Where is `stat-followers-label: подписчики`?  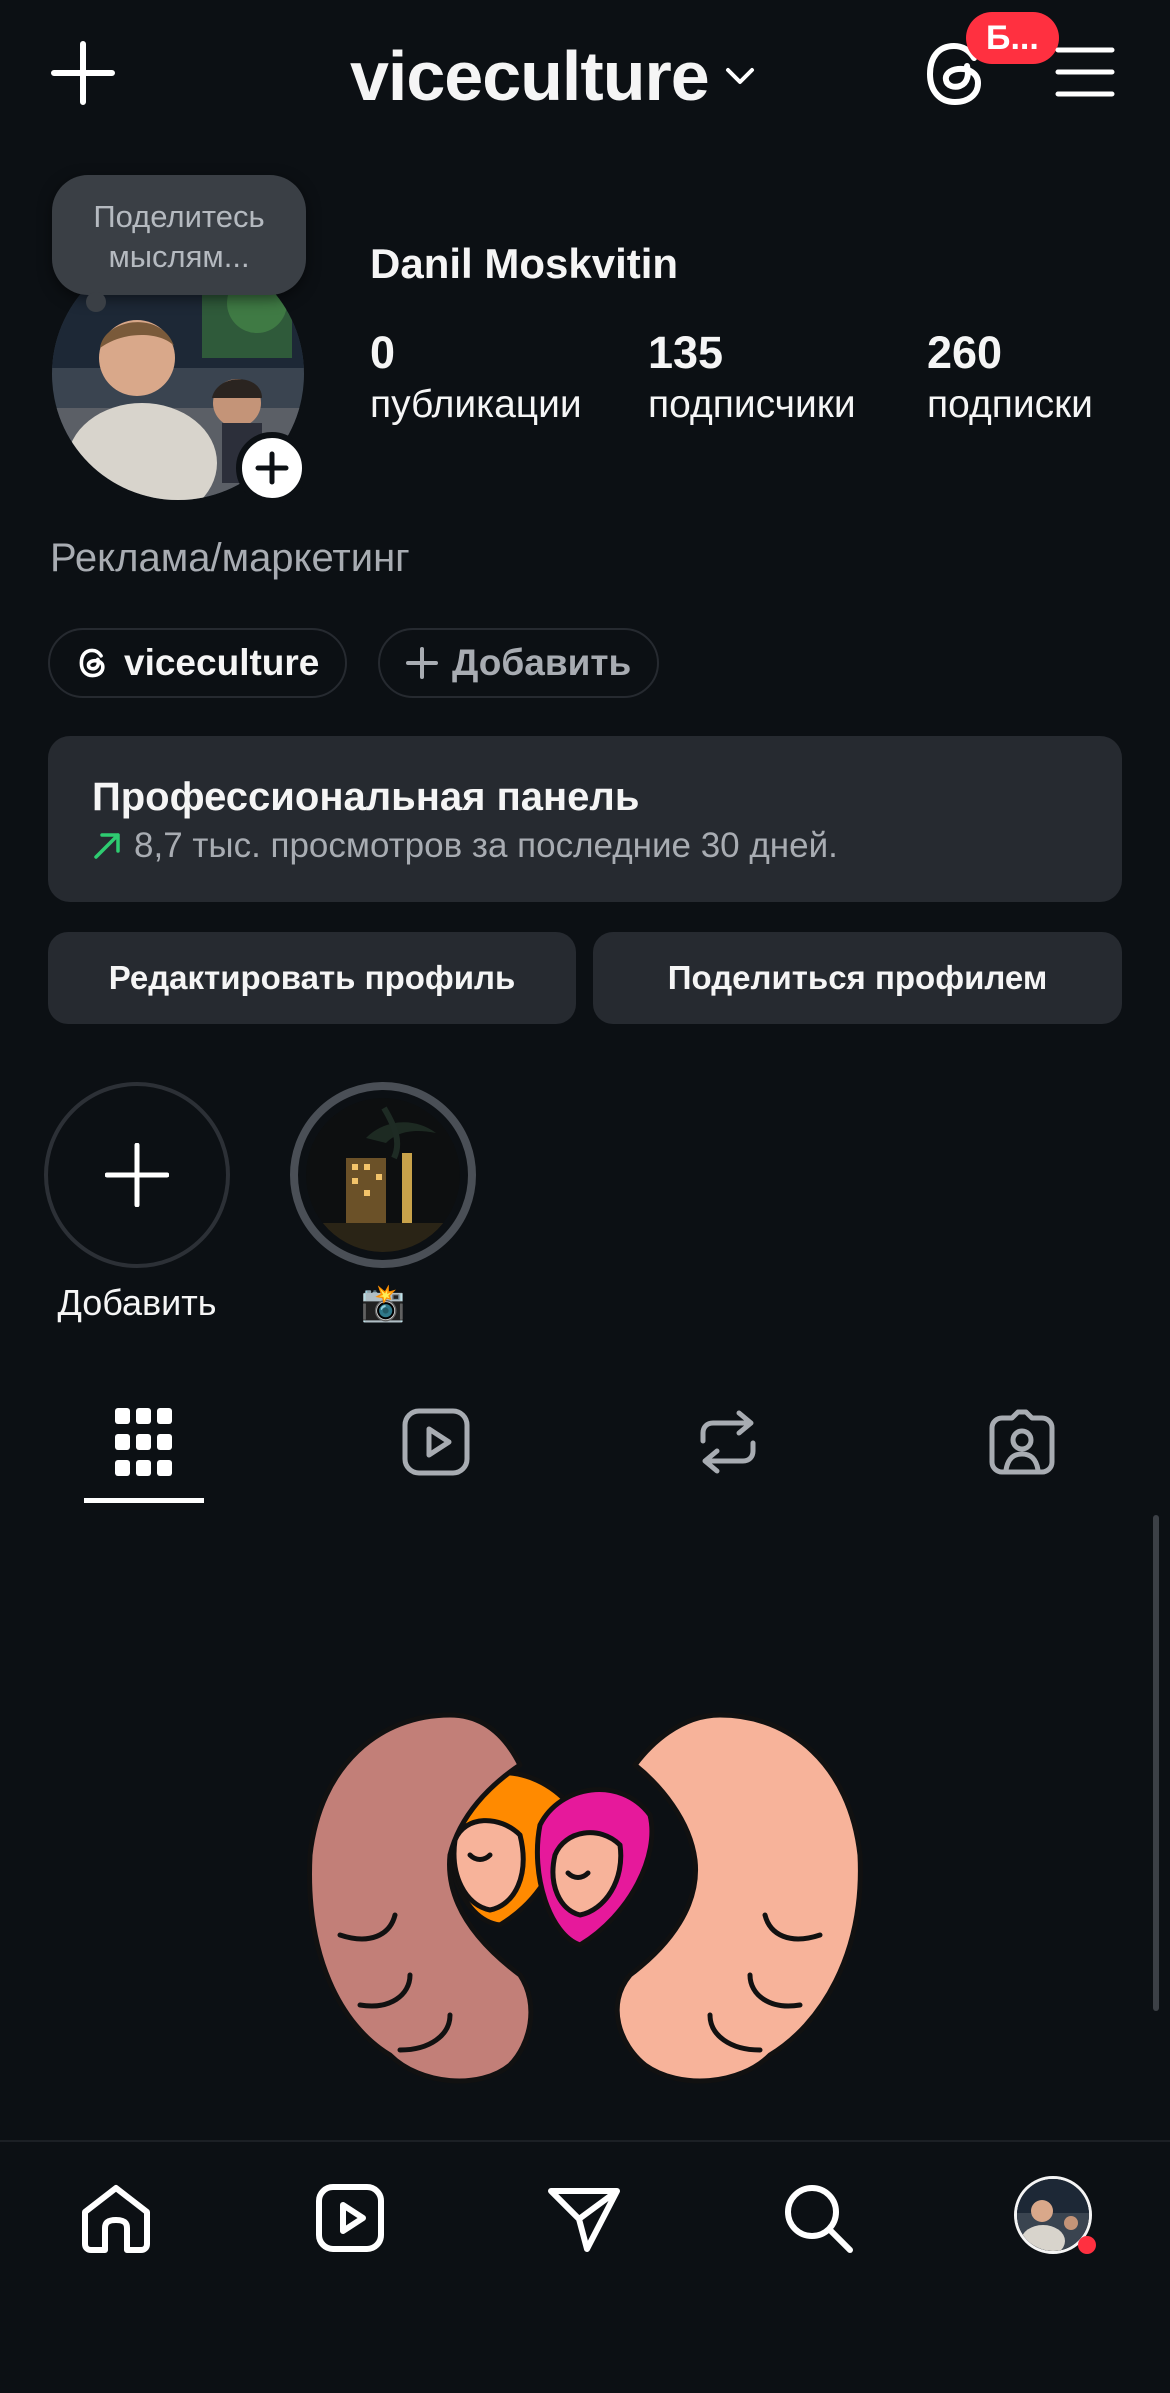
stat-followers-label: подписчики is located at coordinates (752, 404).